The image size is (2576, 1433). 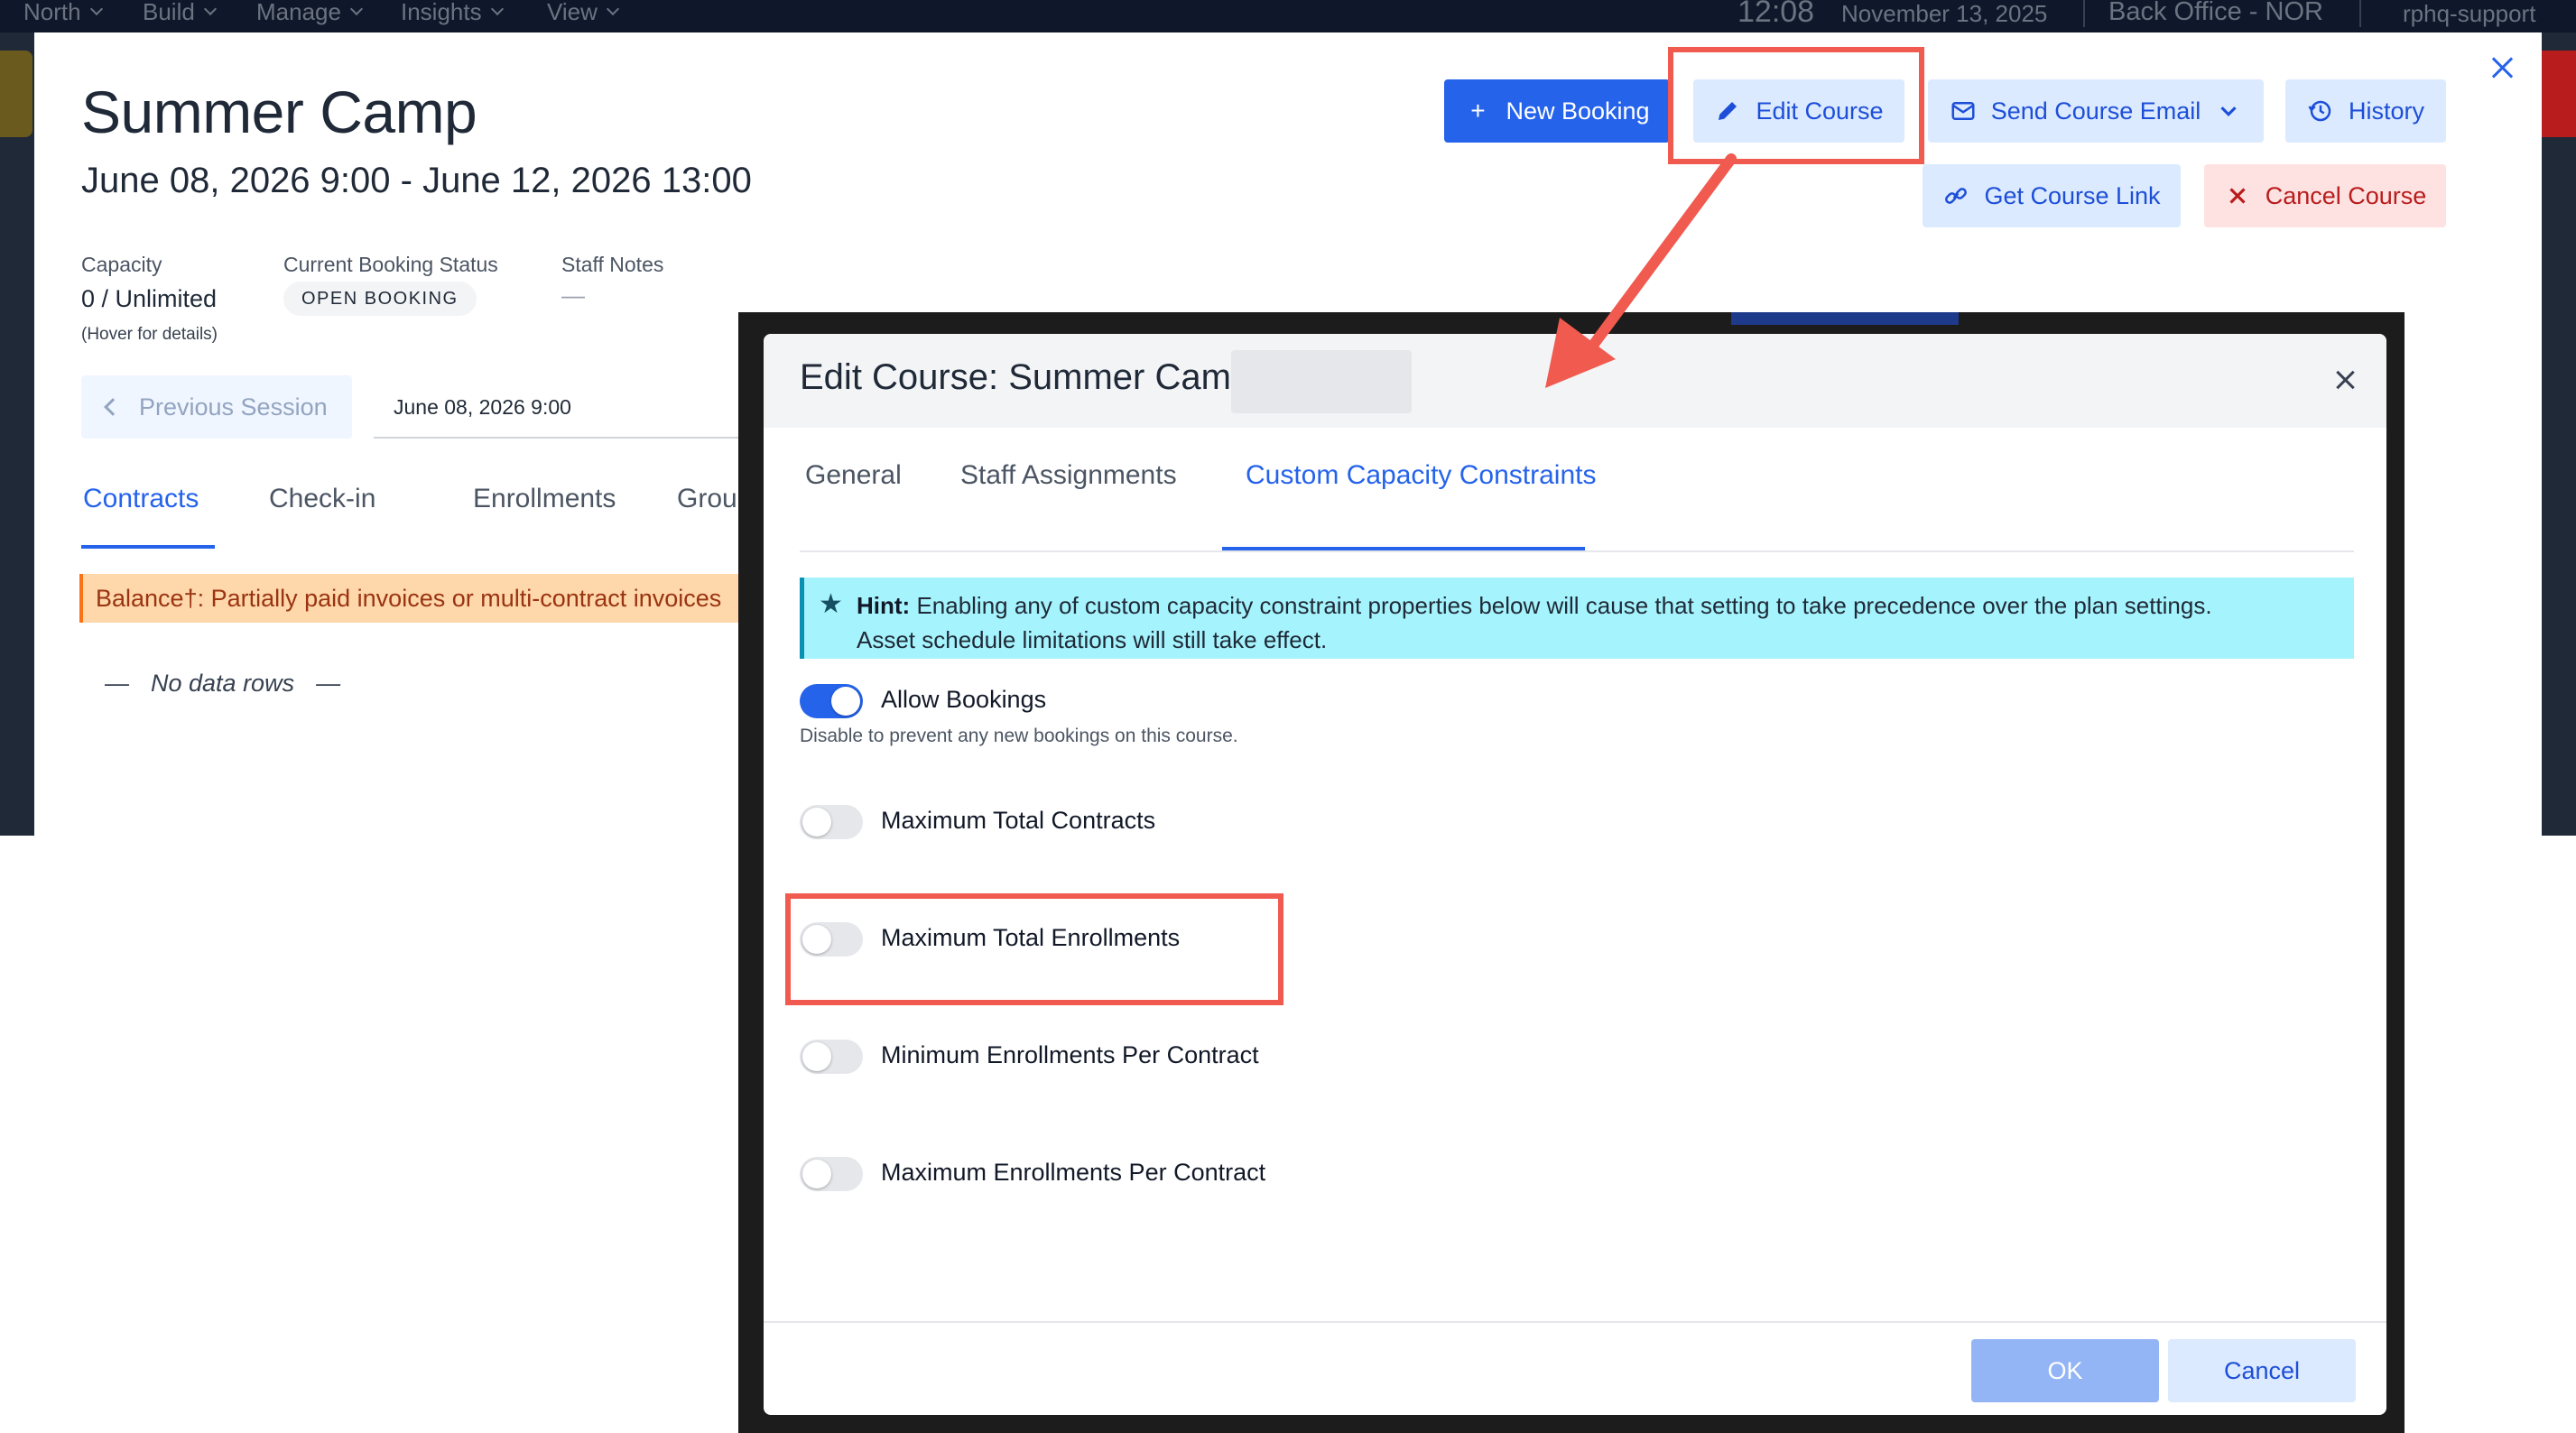 What do you see at coordinates (2559, 434) in the screenshot?
I see `background-right-edge` at bounding box center [2559, 434].